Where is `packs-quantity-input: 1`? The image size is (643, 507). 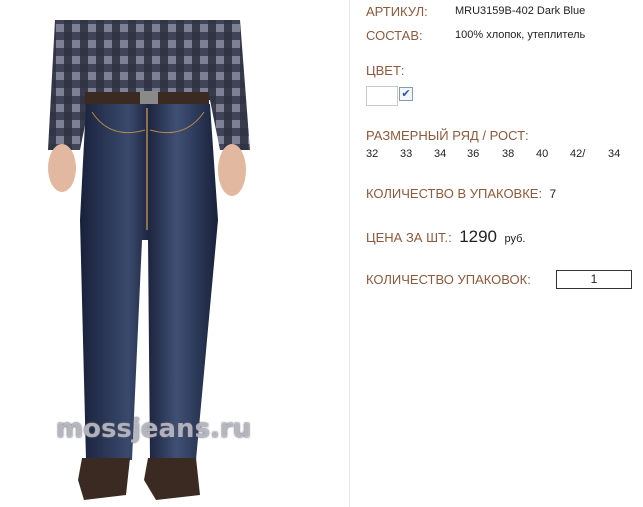 packs-quantity-input: 1 is located at coordinates (594, 279).